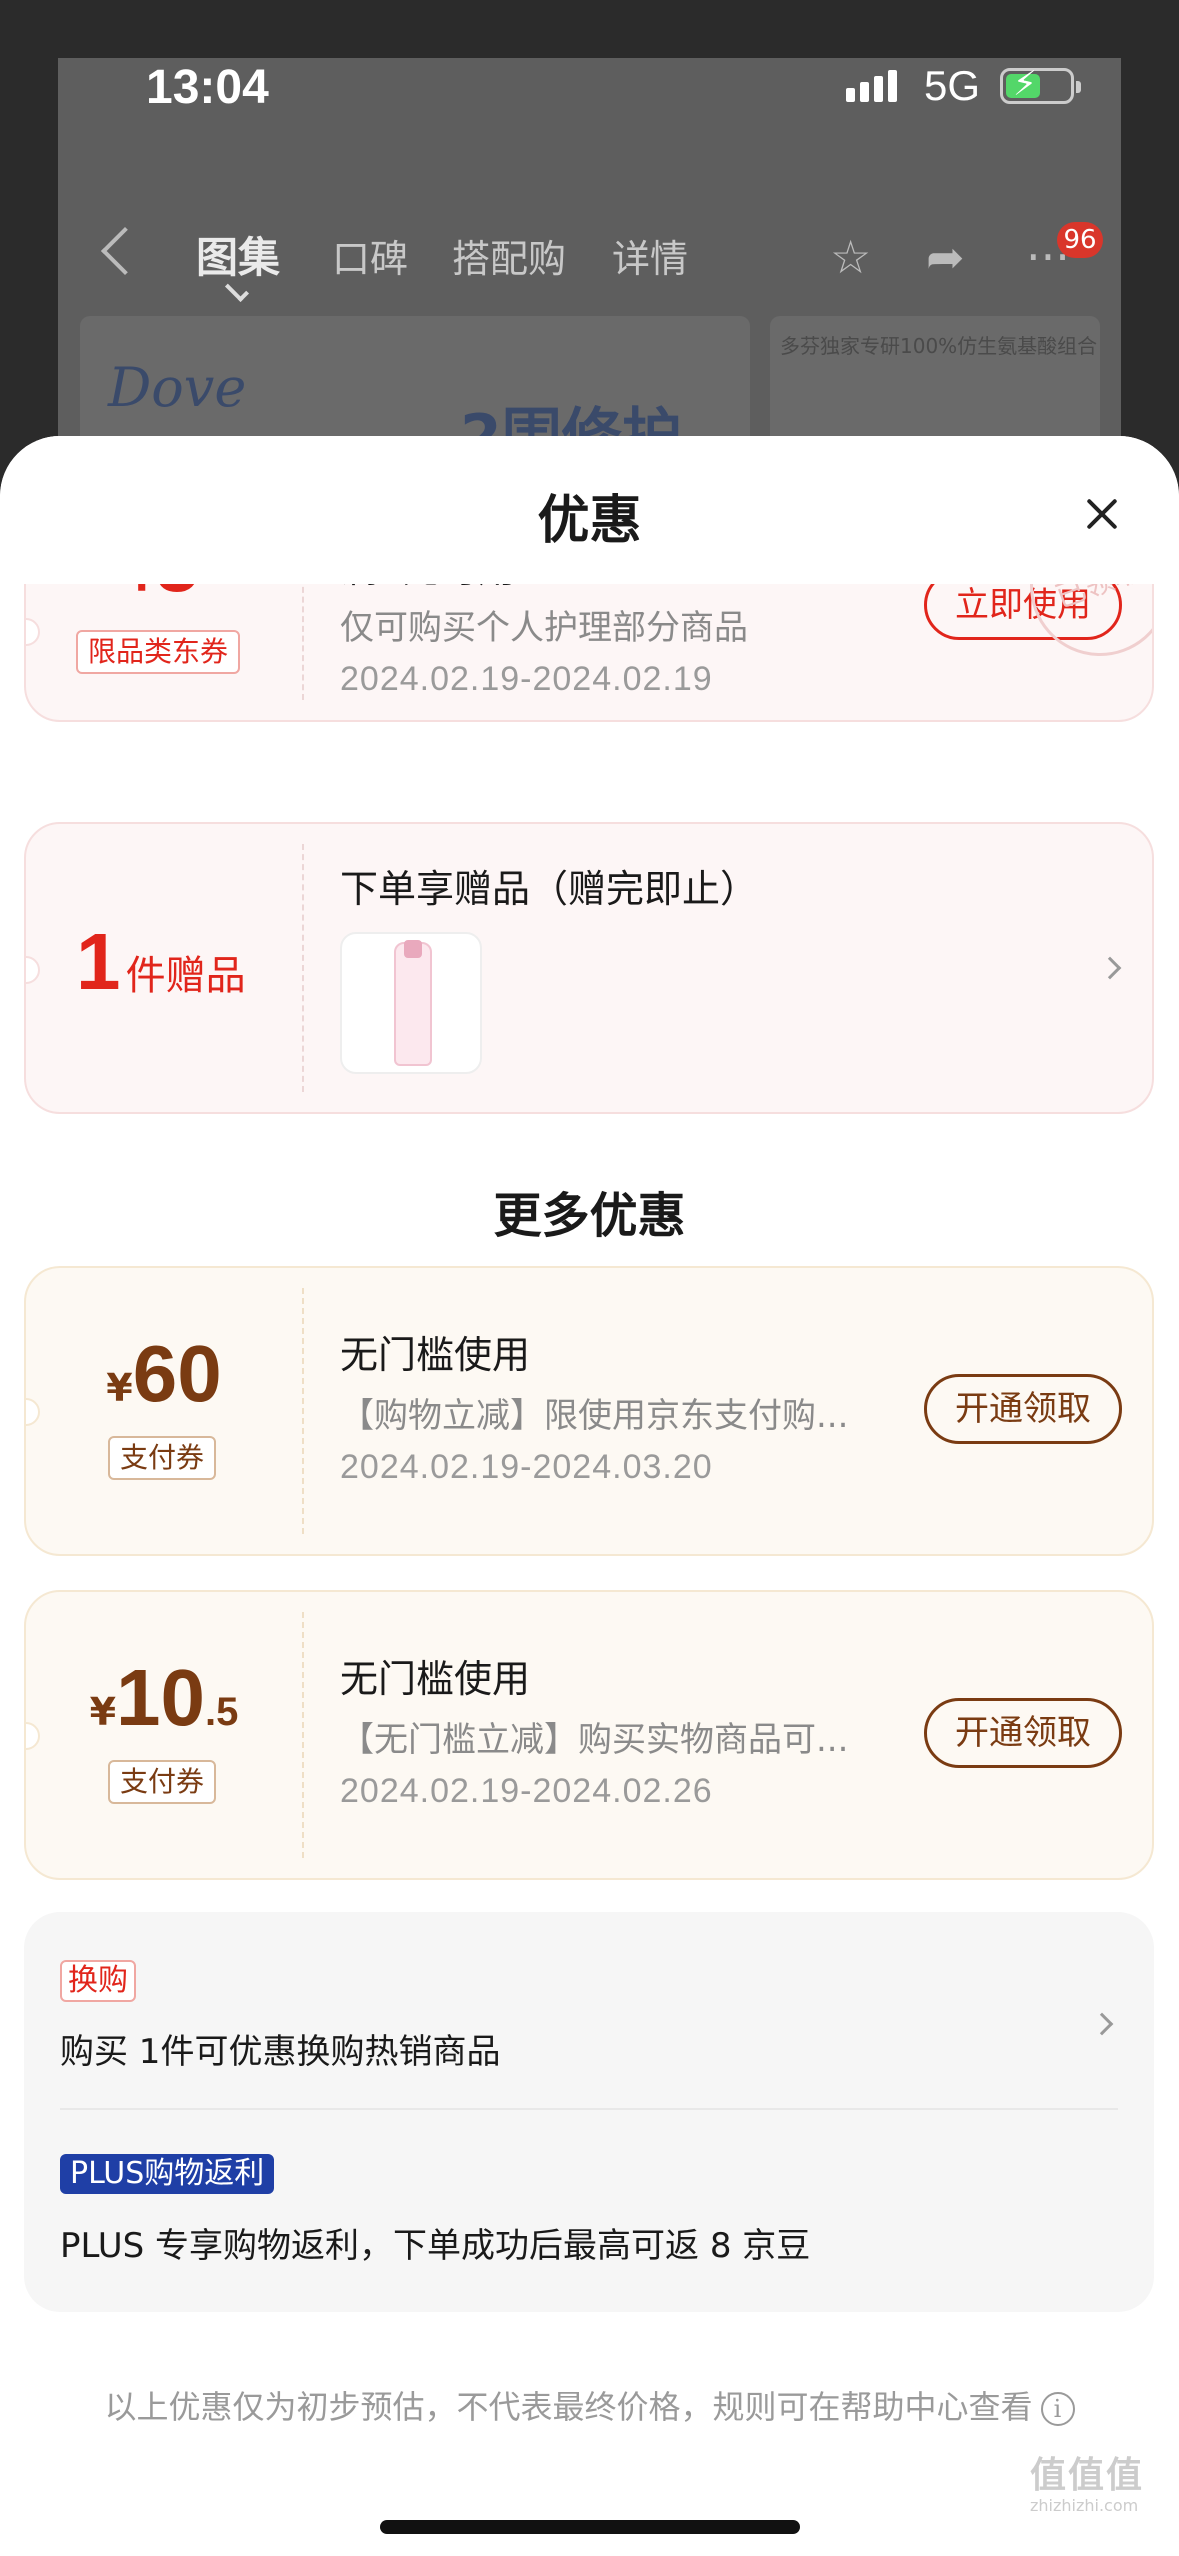 Image resolution: width=1179 pixels, height=2556 pixels. I want to click on gift-product-image, so click(411, 1003).